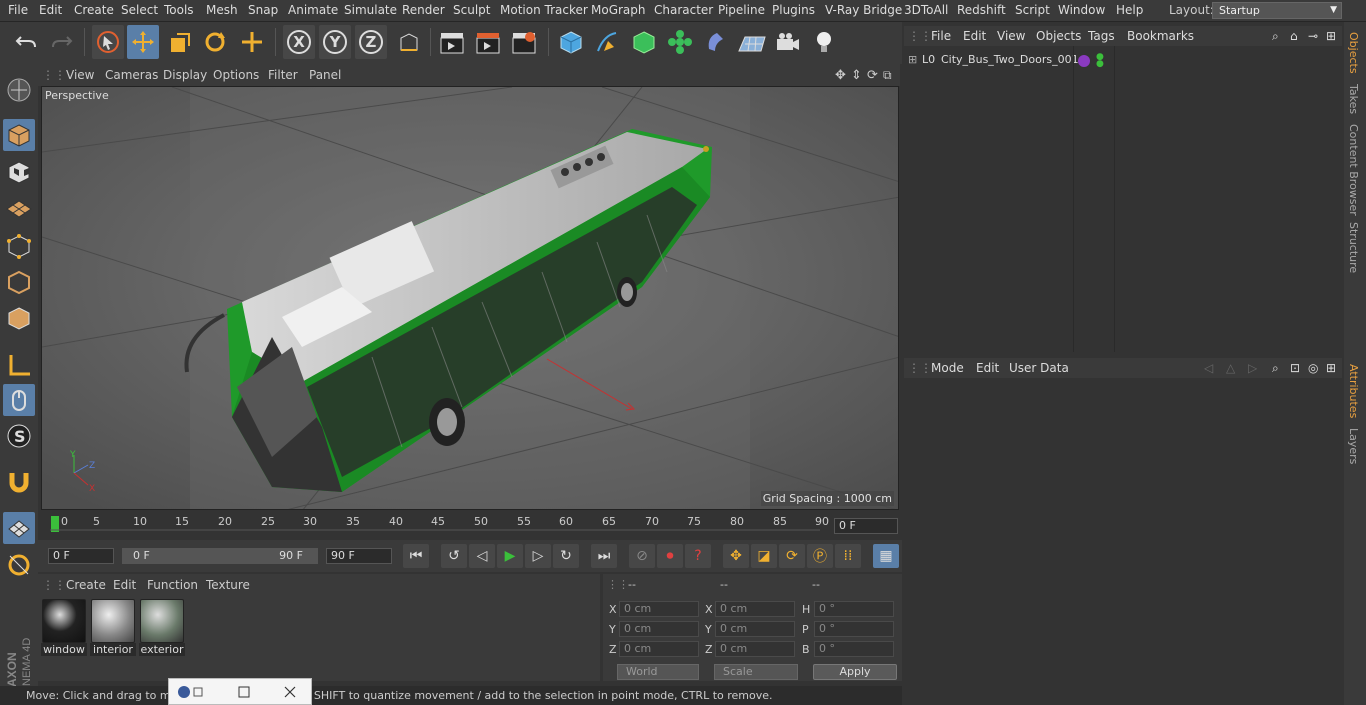 This screenshot has height=705, width=1366. I want to click on object-row: ⊞ L0 City_Bus_Two_Doors_001 ● ●, so click(1123, 61).